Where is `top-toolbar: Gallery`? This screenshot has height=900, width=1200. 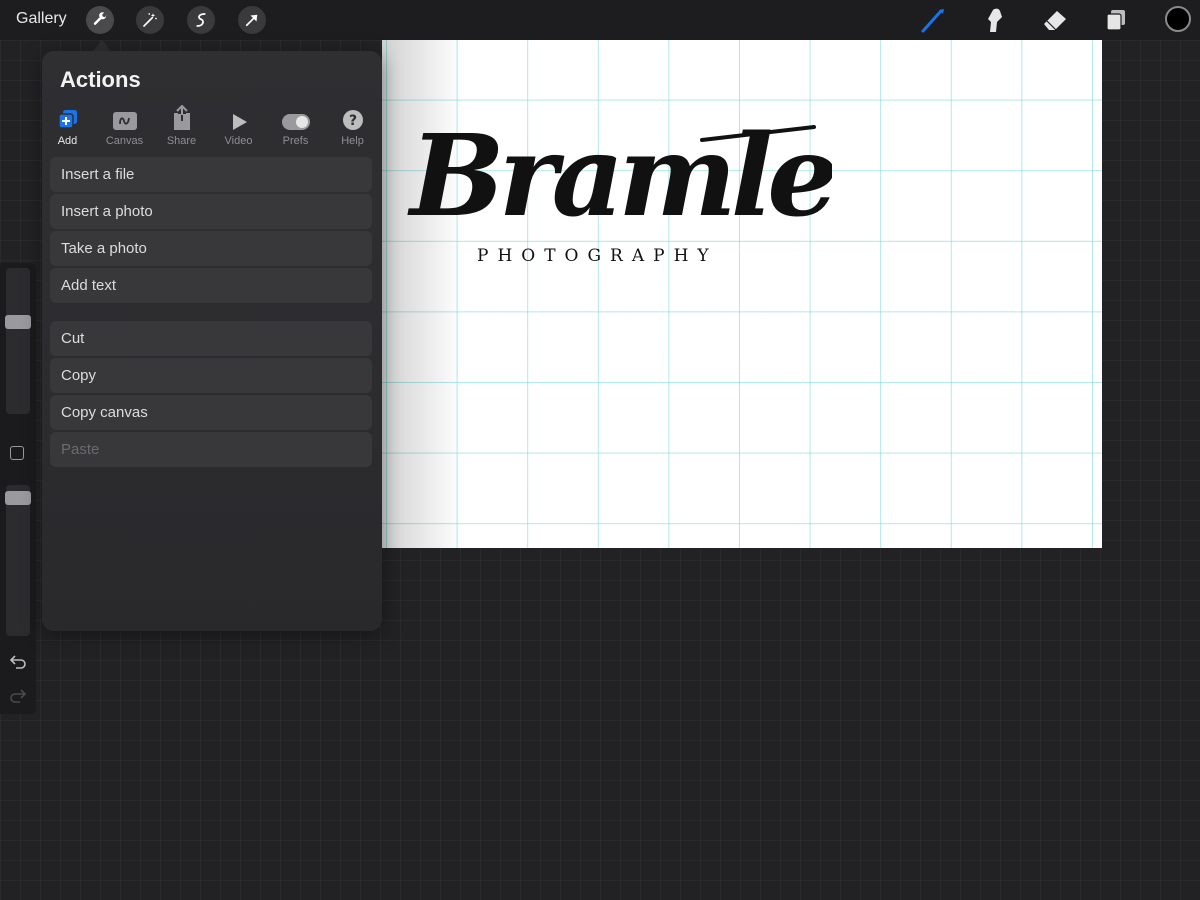
top-toolbar: Gallery is located at coordinates (600, 20).